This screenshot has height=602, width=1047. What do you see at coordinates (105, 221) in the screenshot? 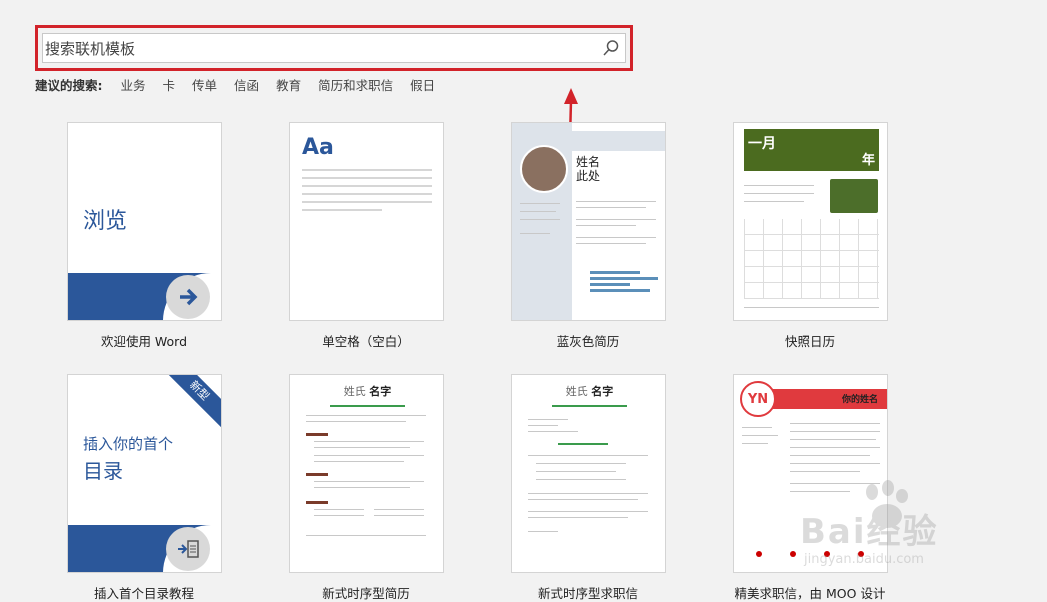
I see `browse-text: 浏览` at bounding box center [105, 221].